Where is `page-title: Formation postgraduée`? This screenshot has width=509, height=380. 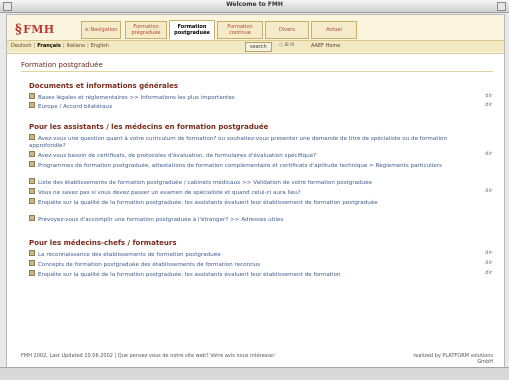
page-title: Formation postgraduée is located at coordinates (62, 65).